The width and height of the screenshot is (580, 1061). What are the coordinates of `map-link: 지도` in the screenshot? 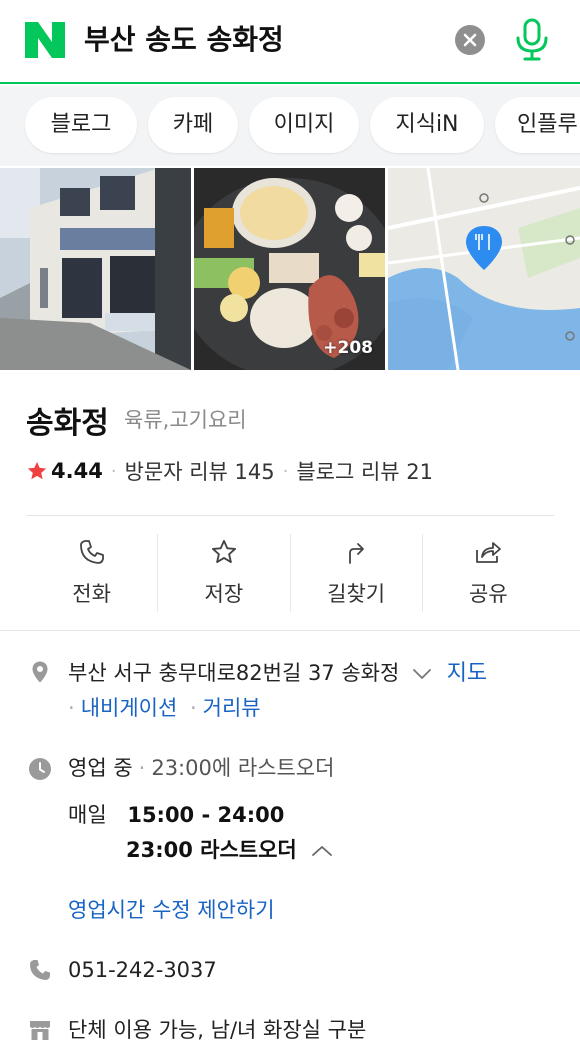 It's located at (467, 673).